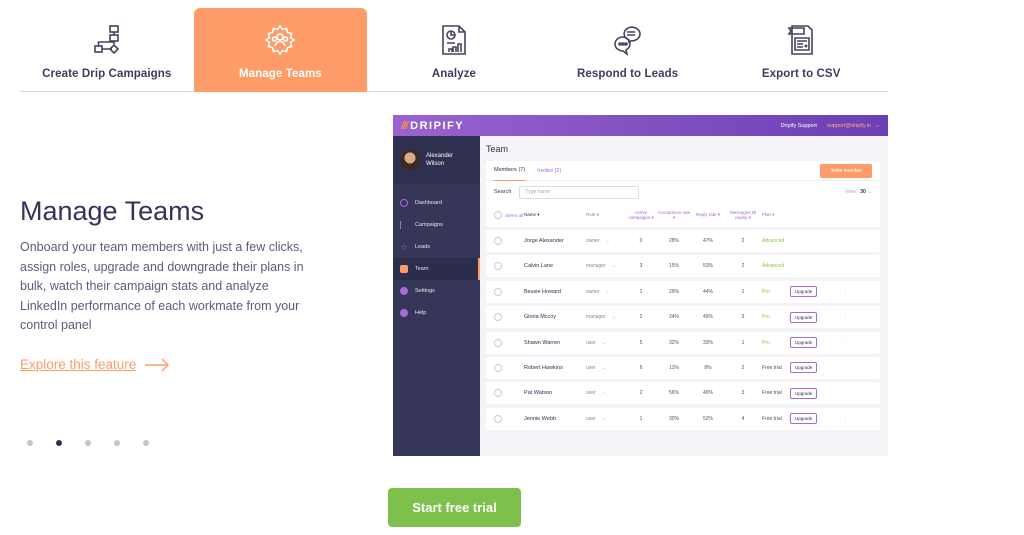 This screenshot has height=535, width=1024. I want to click on member-role: owner ⌄, so click(598, 241).